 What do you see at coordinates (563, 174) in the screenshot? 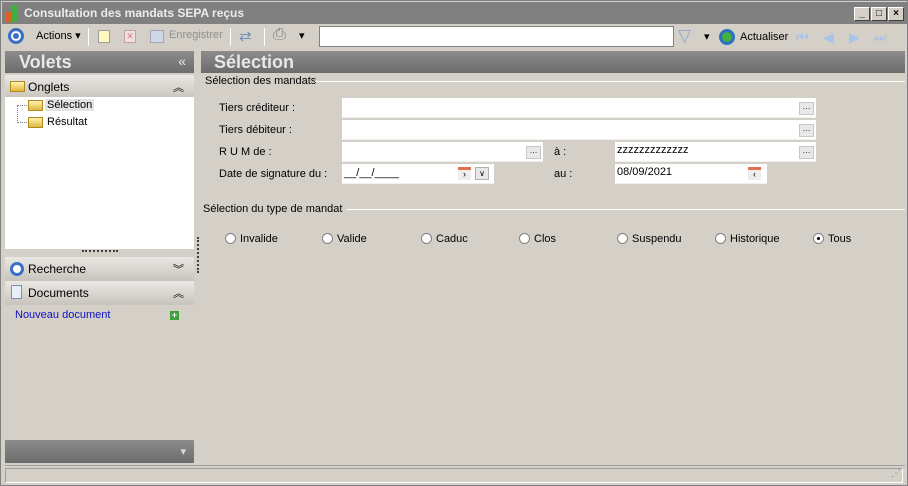
I see `date-au-label: au :` at bounding box center [563, 174].